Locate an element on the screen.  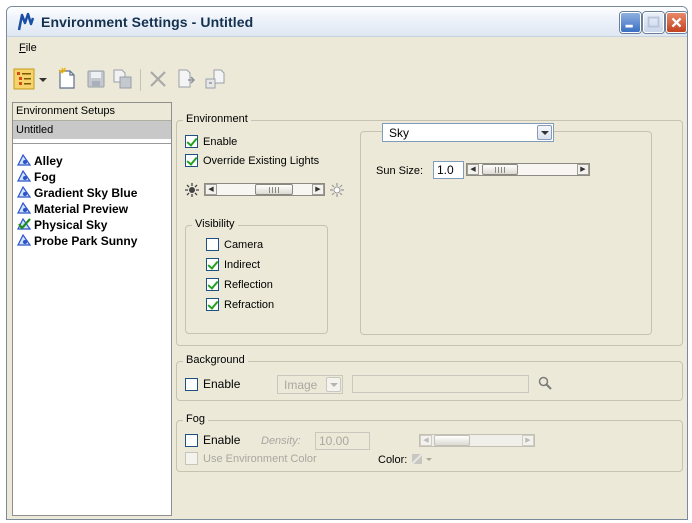
light-intensity-slider: ◀ ▶ is located at coordinates (264, 189).